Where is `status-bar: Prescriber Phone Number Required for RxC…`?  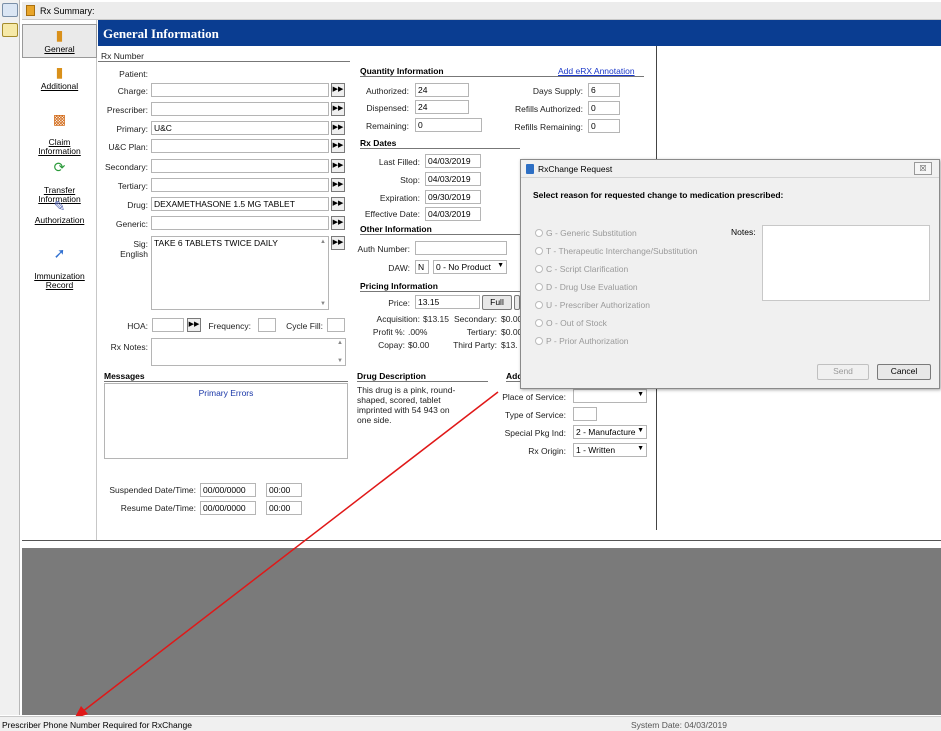 status-bar: Prescriber Phone Number Required for RxC… is located at coordinates (470, 723).